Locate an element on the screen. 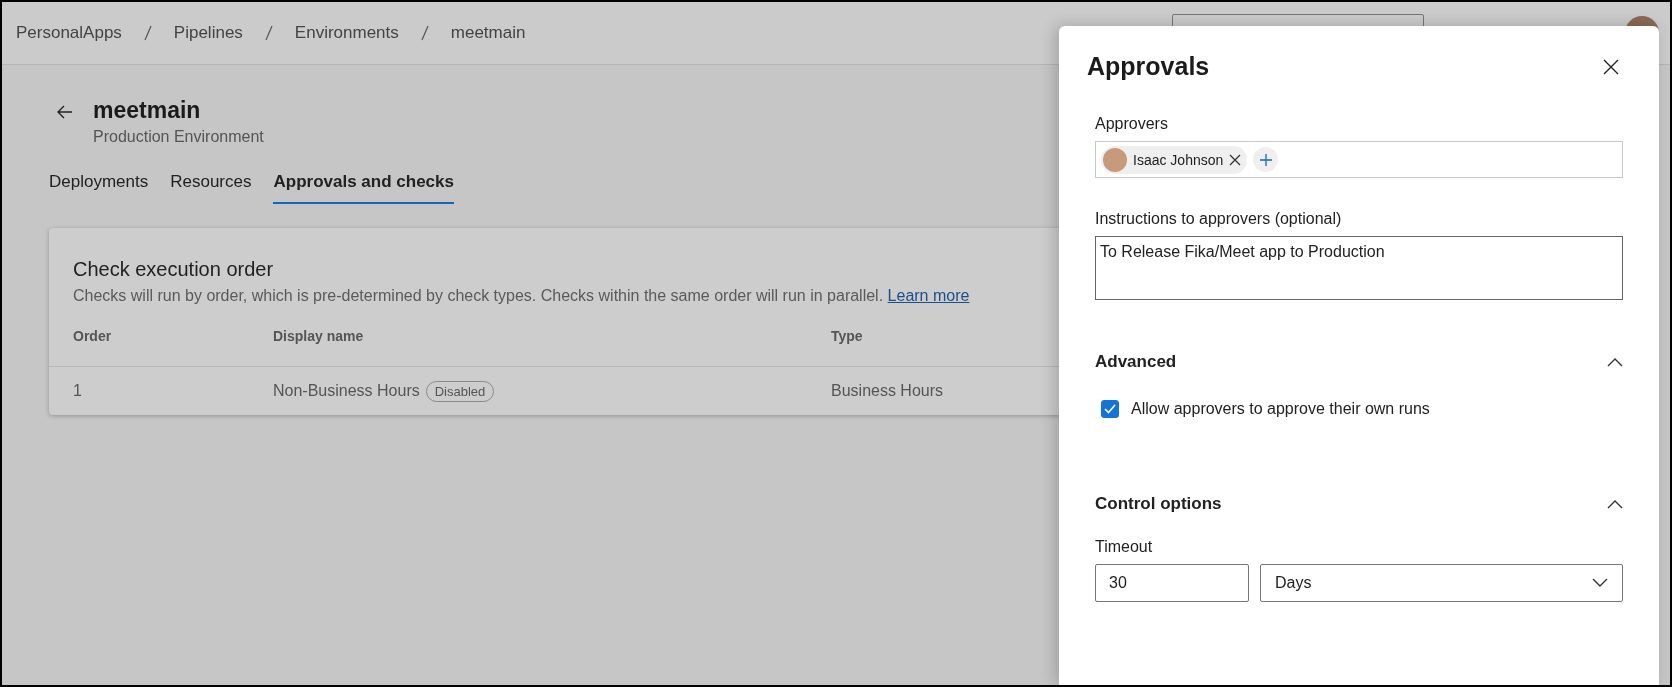 Image resolution: width=1672 pixels, height=687 pixels. table-cell: Business Hours is located at coordinates (887, 391).